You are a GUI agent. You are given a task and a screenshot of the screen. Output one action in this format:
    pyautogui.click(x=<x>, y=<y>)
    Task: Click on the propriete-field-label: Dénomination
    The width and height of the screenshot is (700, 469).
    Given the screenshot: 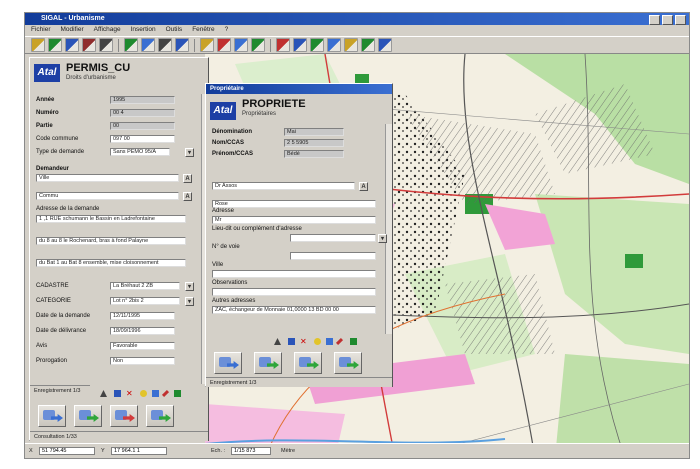 What is the action you would take?
    pyautogui.click(x=232, y=132)
    